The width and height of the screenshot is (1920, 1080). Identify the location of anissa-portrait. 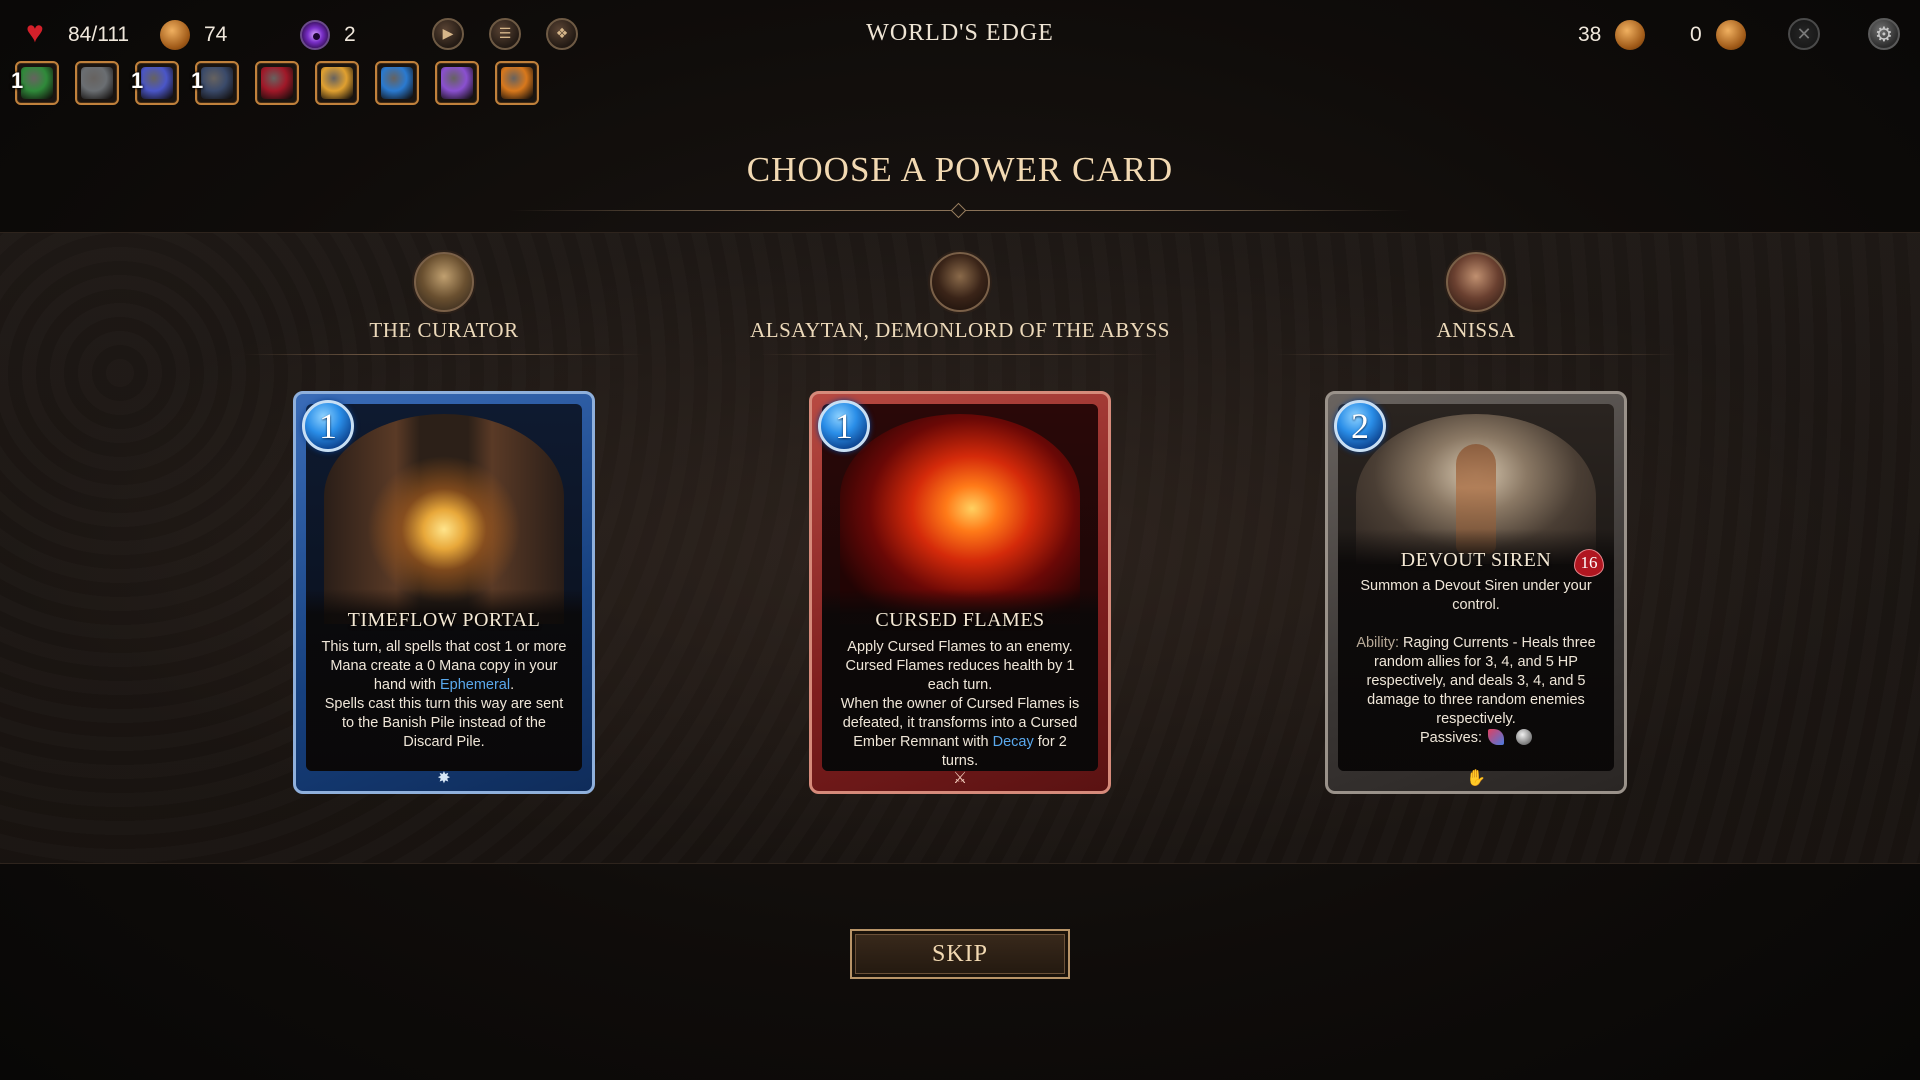
(1476, 282).